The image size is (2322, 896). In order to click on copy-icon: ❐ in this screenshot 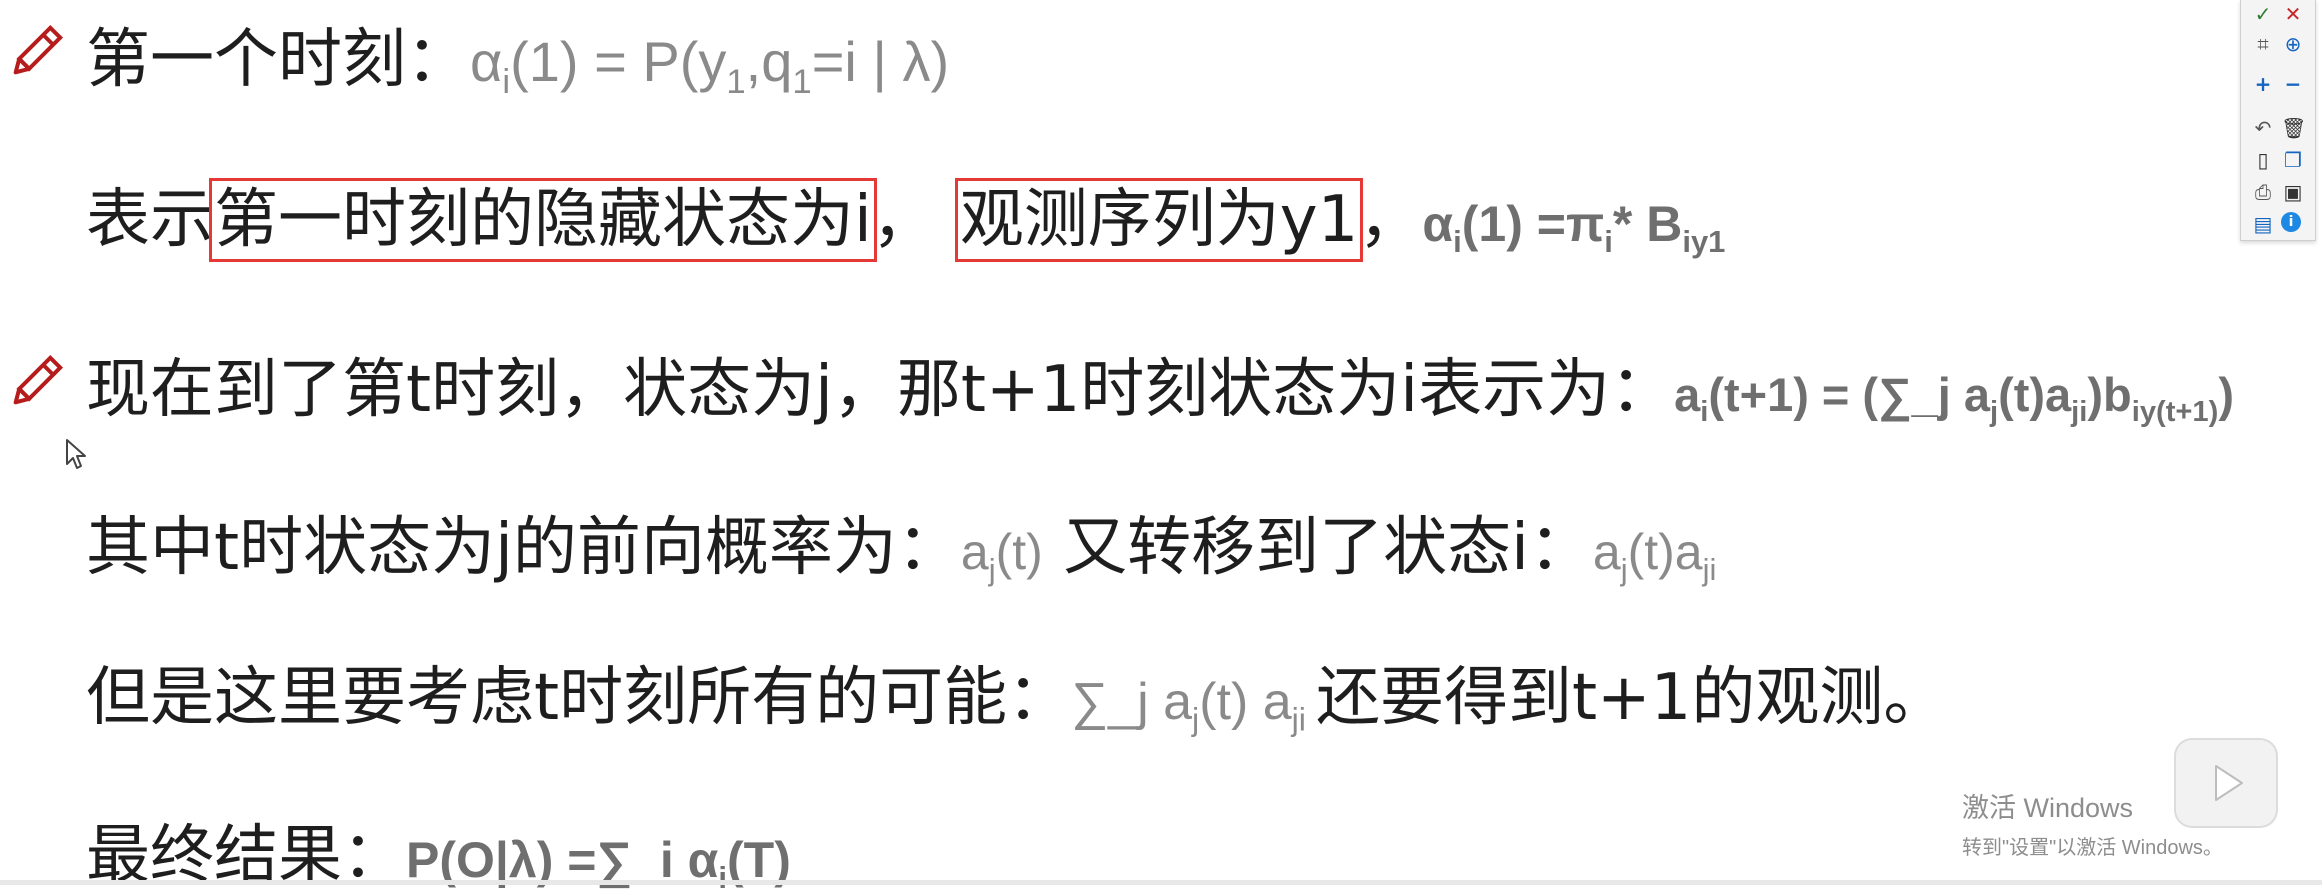, I will do `click(2293, 160)`.